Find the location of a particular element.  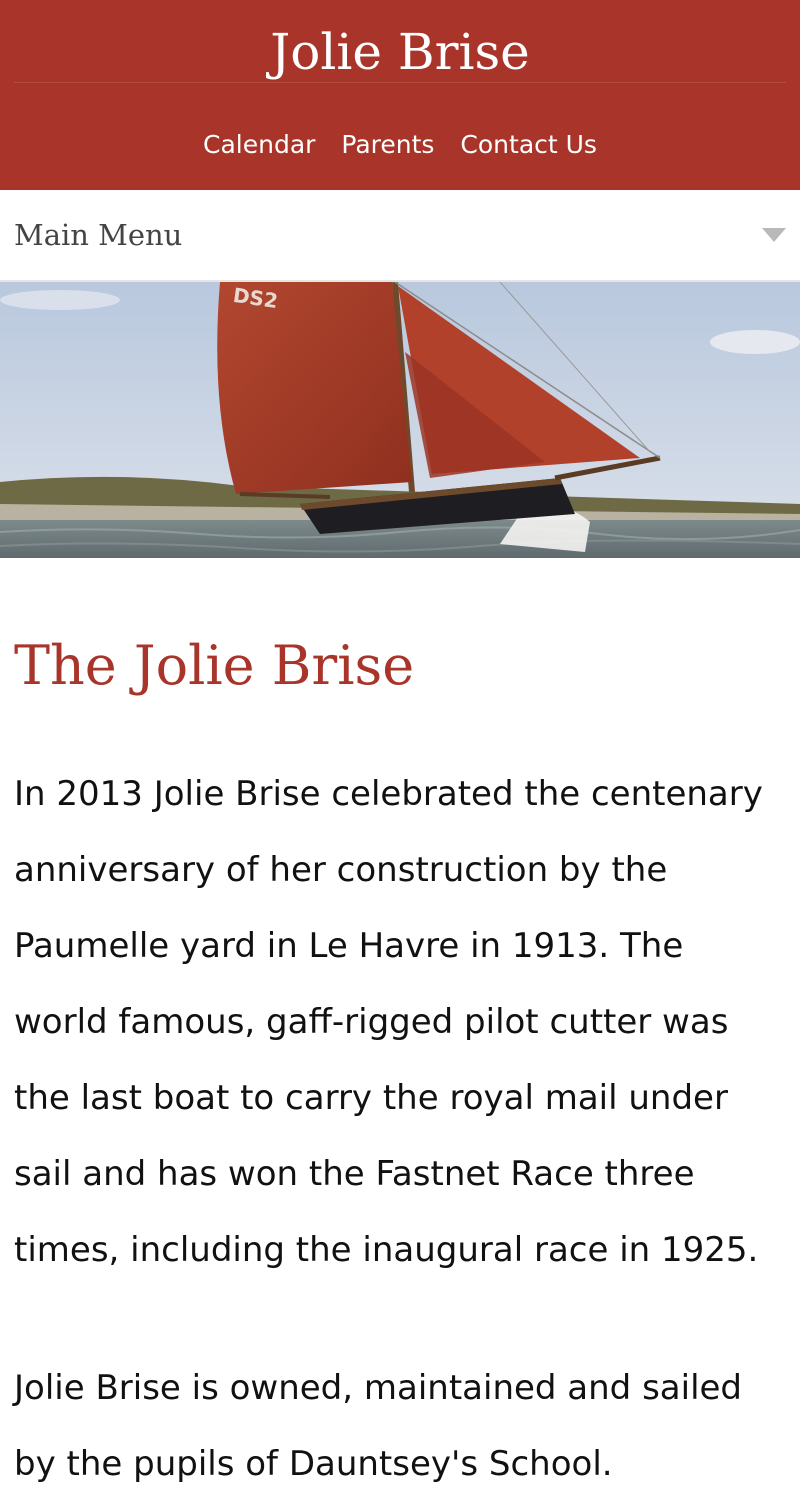

page-title: The Jolie Brise is located at coordinates (214, 665).